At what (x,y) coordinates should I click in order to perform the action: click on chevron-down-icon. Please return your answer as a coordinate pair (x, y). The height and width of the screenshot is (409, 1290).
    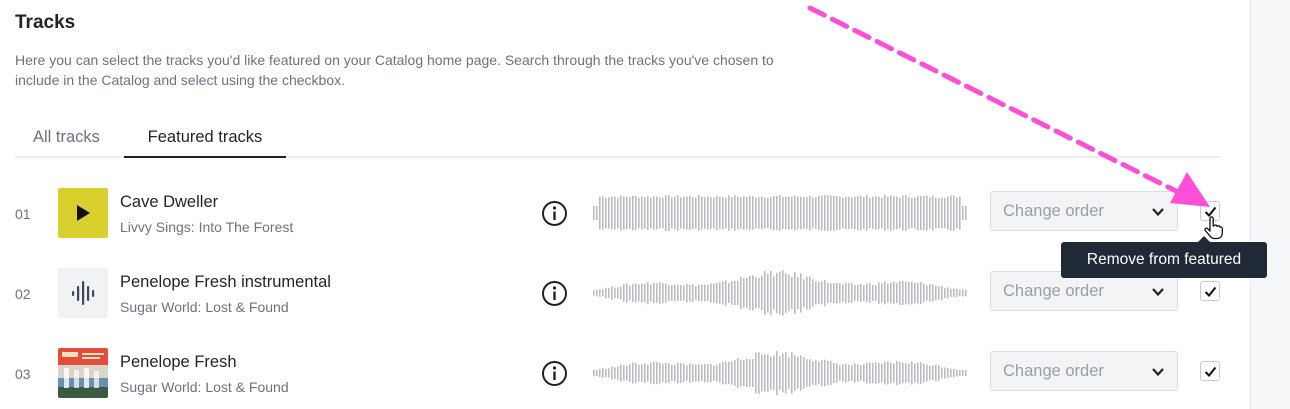
    Looking at the image, I should click on (1158, 212).